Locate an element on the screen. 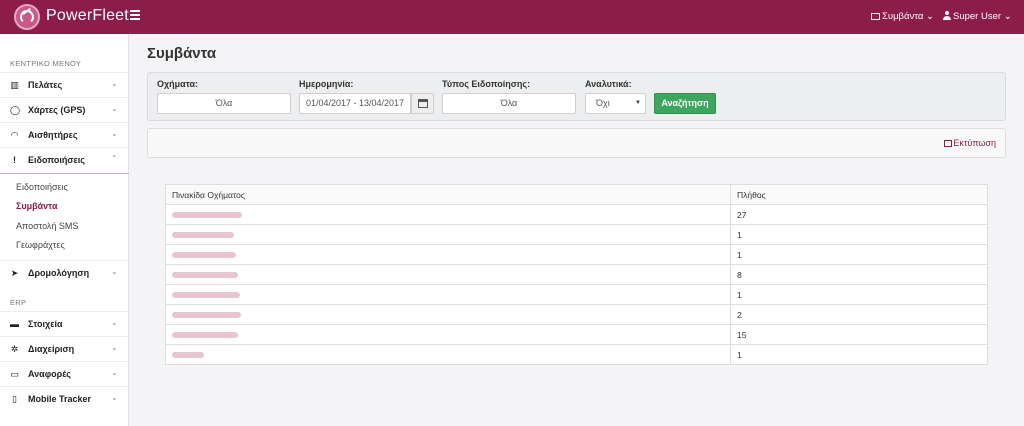 The height and width of the screenshot is (426, 1024). sidebar-item-label: Χάρτες (GPS) is located at coordinates (57, 110).